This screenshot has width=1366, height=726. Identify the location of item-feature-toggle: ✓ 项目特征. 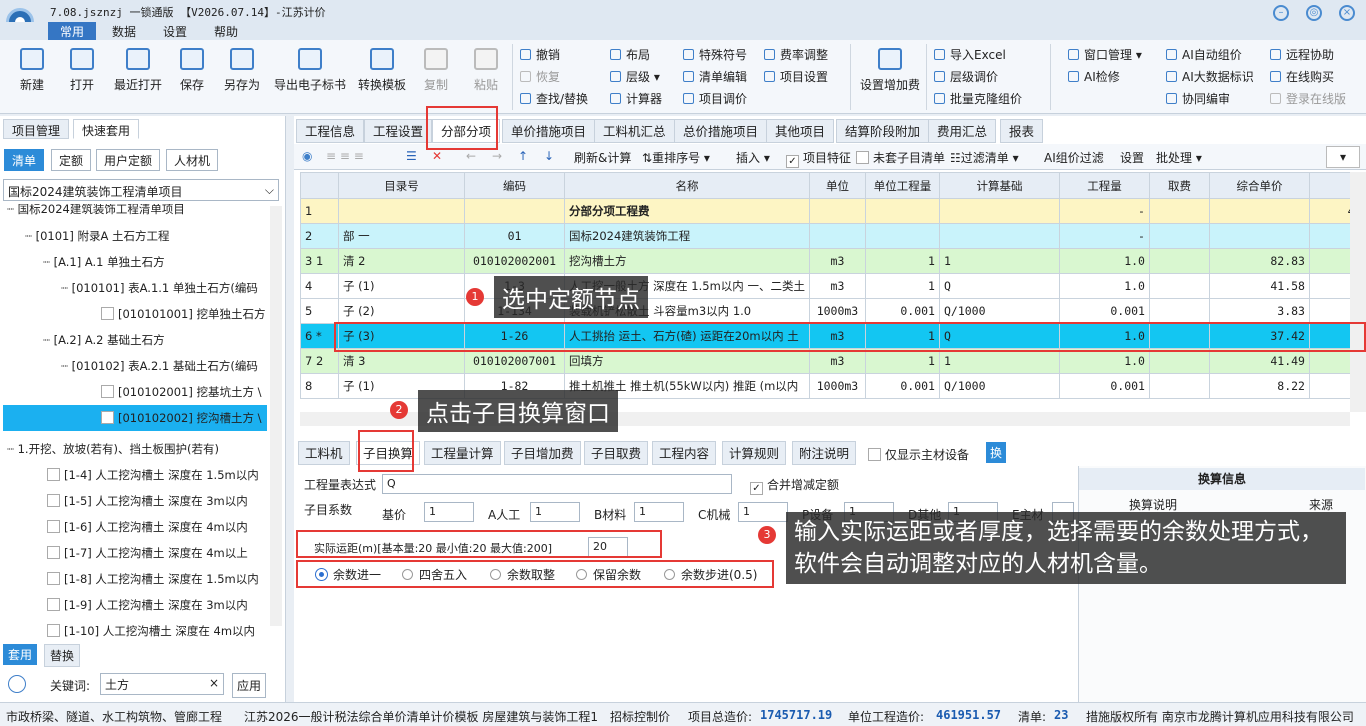
(818, 158).